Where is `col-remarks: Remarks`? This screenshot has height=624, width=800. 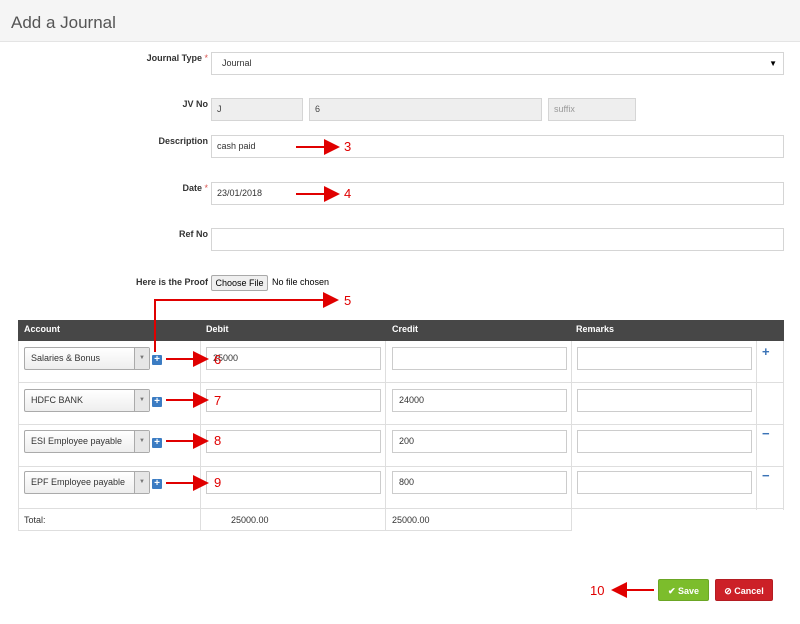 col-remarks: Remarks is located at coordinates (595, 329).